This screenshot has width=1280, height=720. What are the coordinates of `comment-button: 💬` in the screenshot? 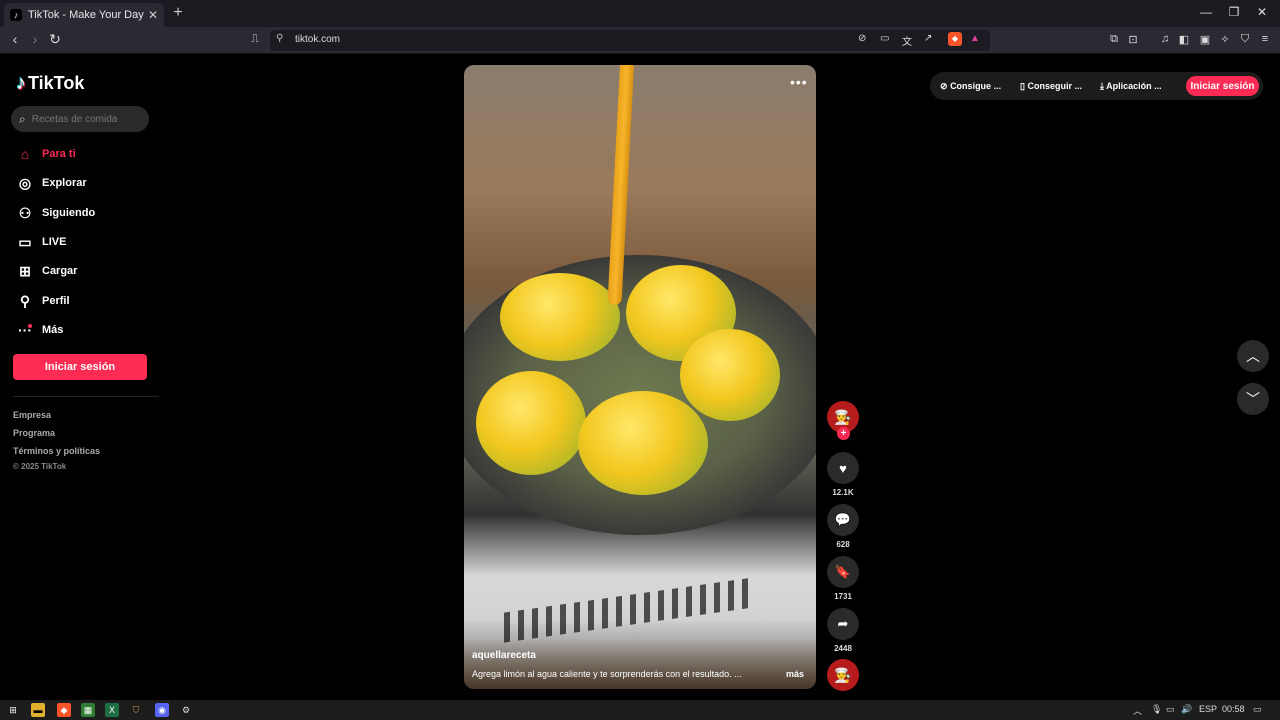 It's located at (843, 520).